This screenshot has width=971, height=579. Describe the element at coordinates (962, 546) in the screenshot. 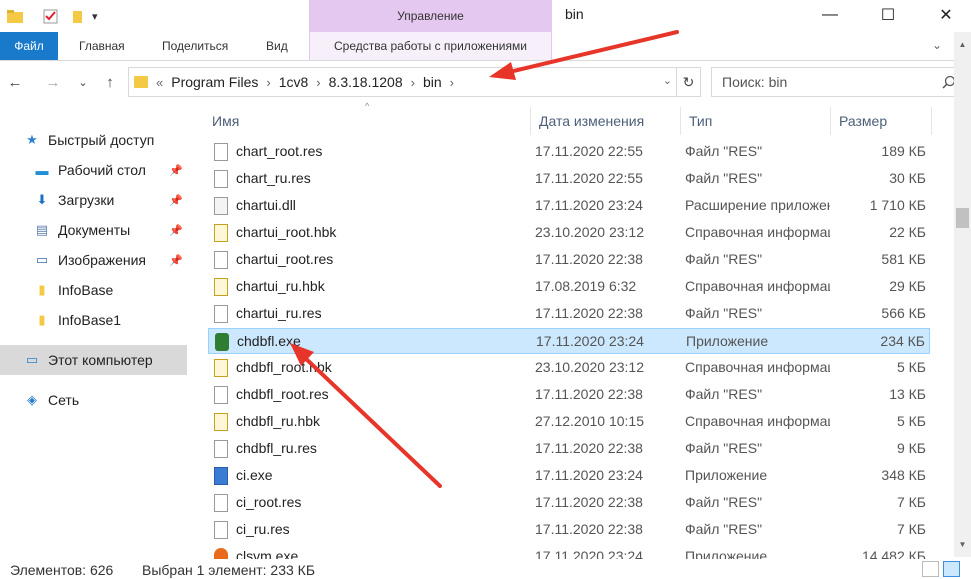

I see `scroll-down-icon: ▼` at that location.